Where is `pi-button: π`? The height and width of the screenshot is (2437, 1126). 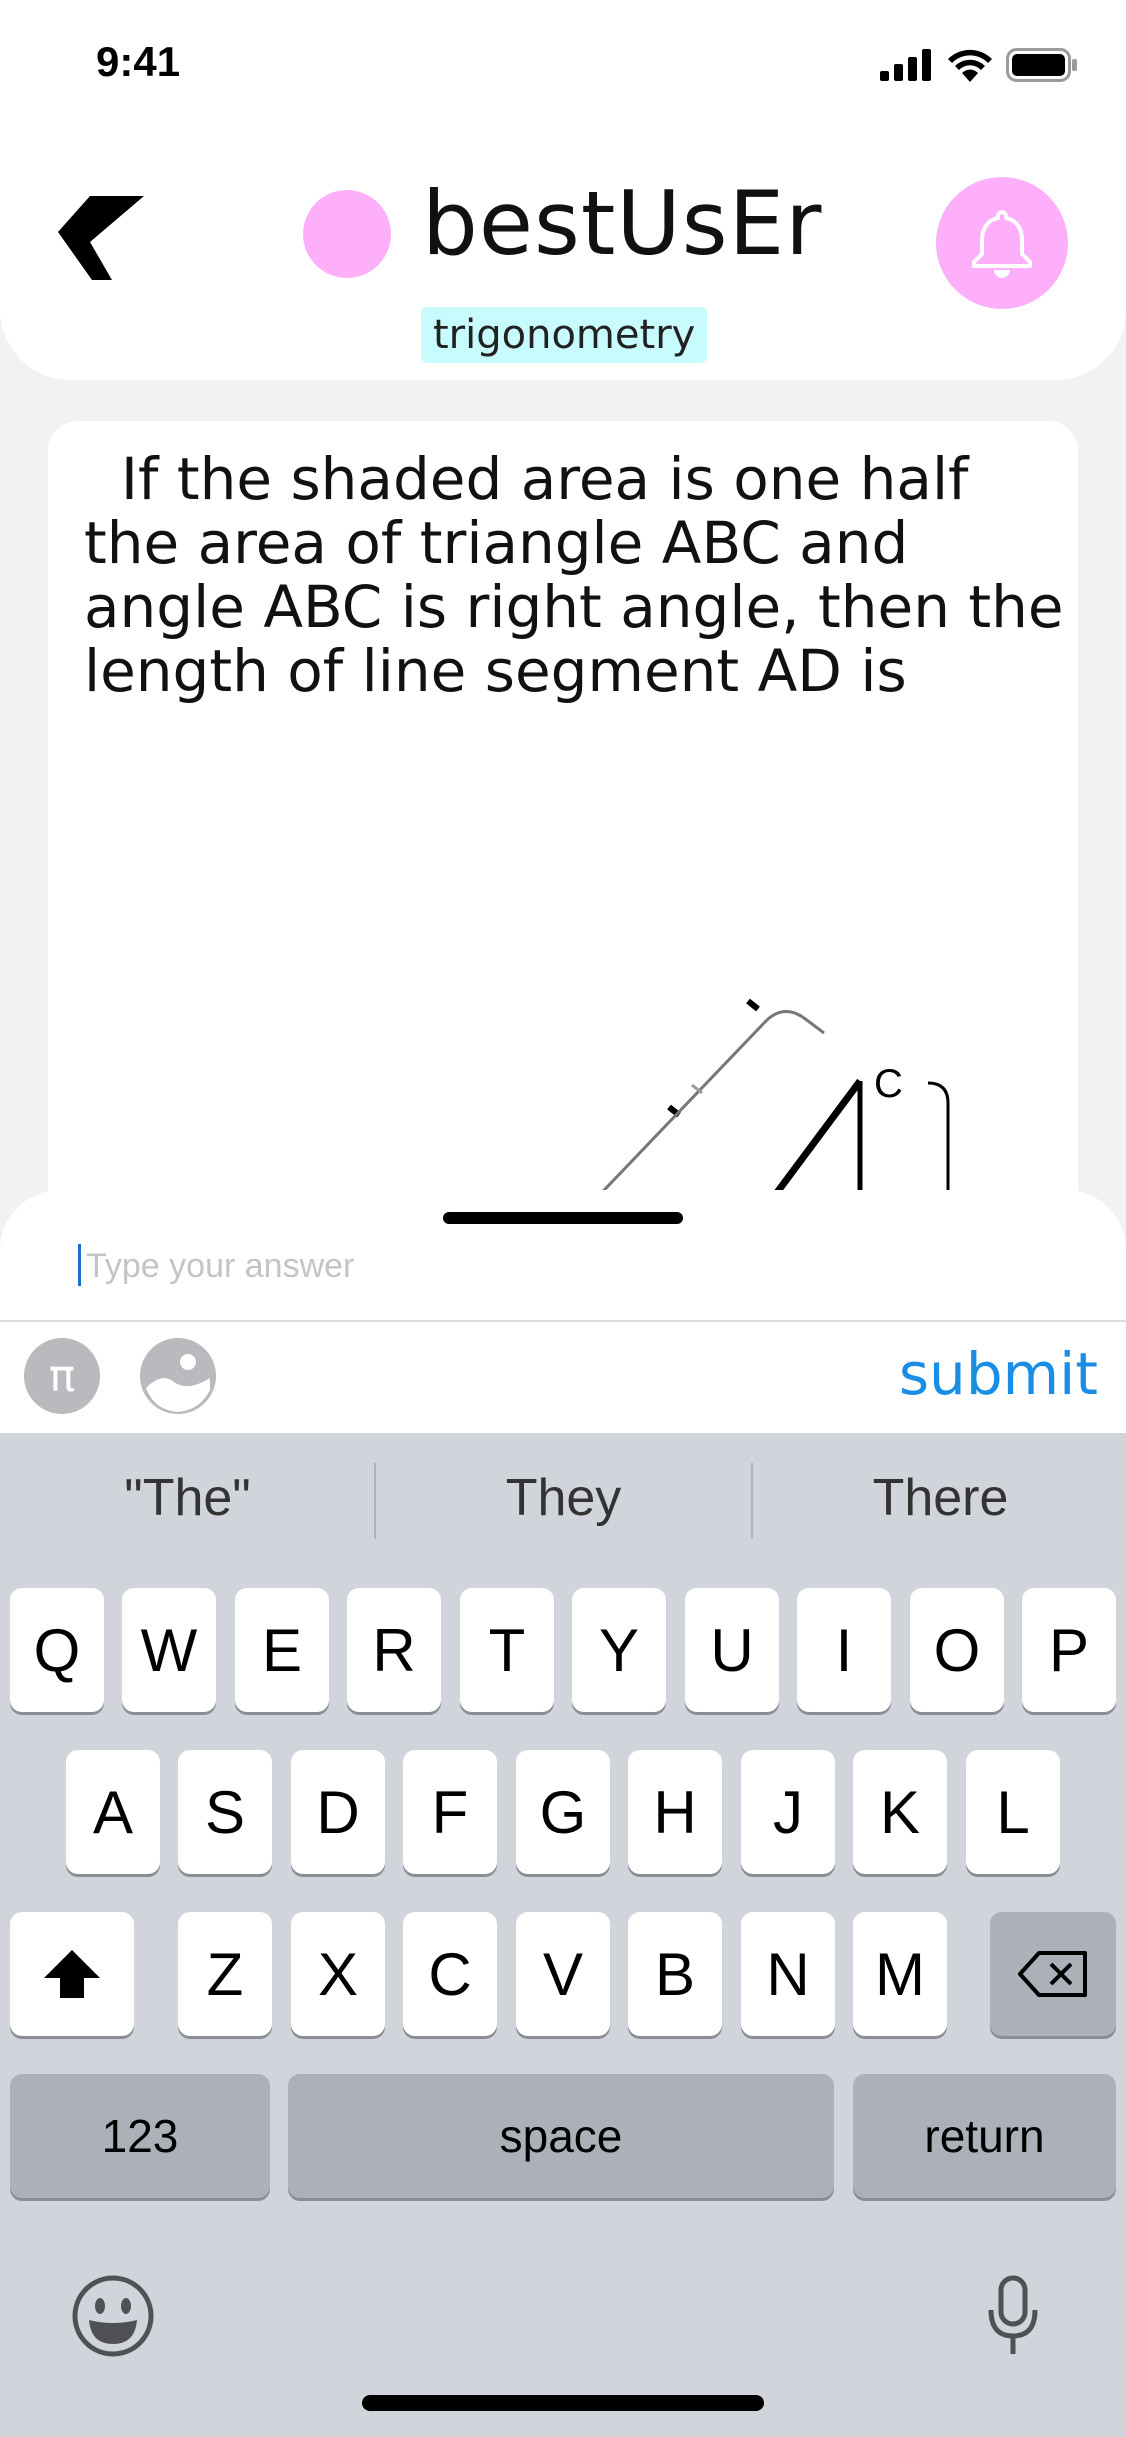 pi-button: π is located at coordinates (62, 1376).